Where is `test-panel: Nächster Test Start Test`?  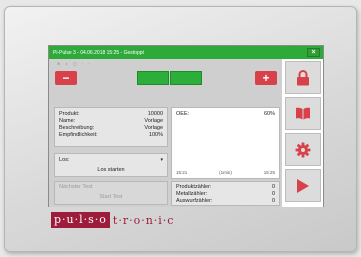
test-panel: Nächster Test Start Test is located at coordinates (111, 193).